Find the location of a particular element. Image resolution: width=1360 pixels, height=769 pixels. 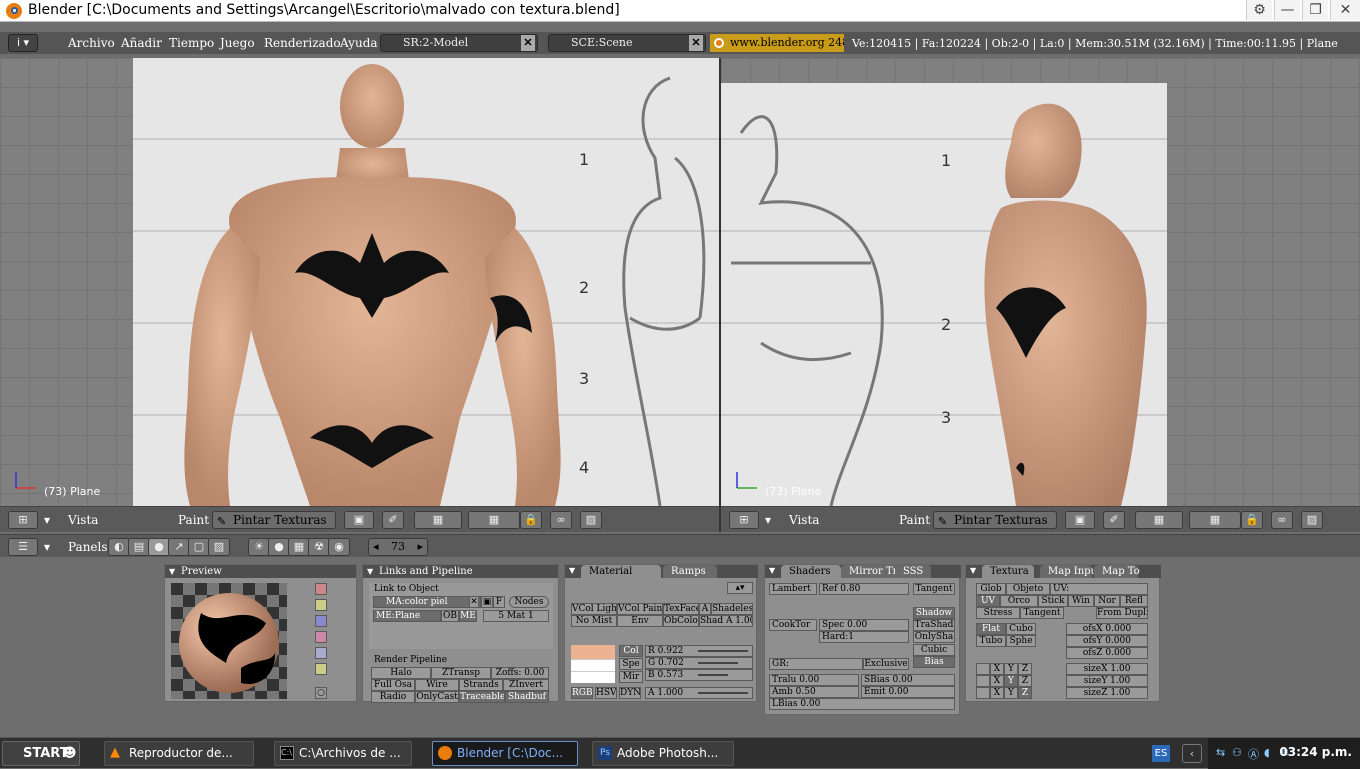

strands-toggle: Strands is located at coordinates (481, 685).